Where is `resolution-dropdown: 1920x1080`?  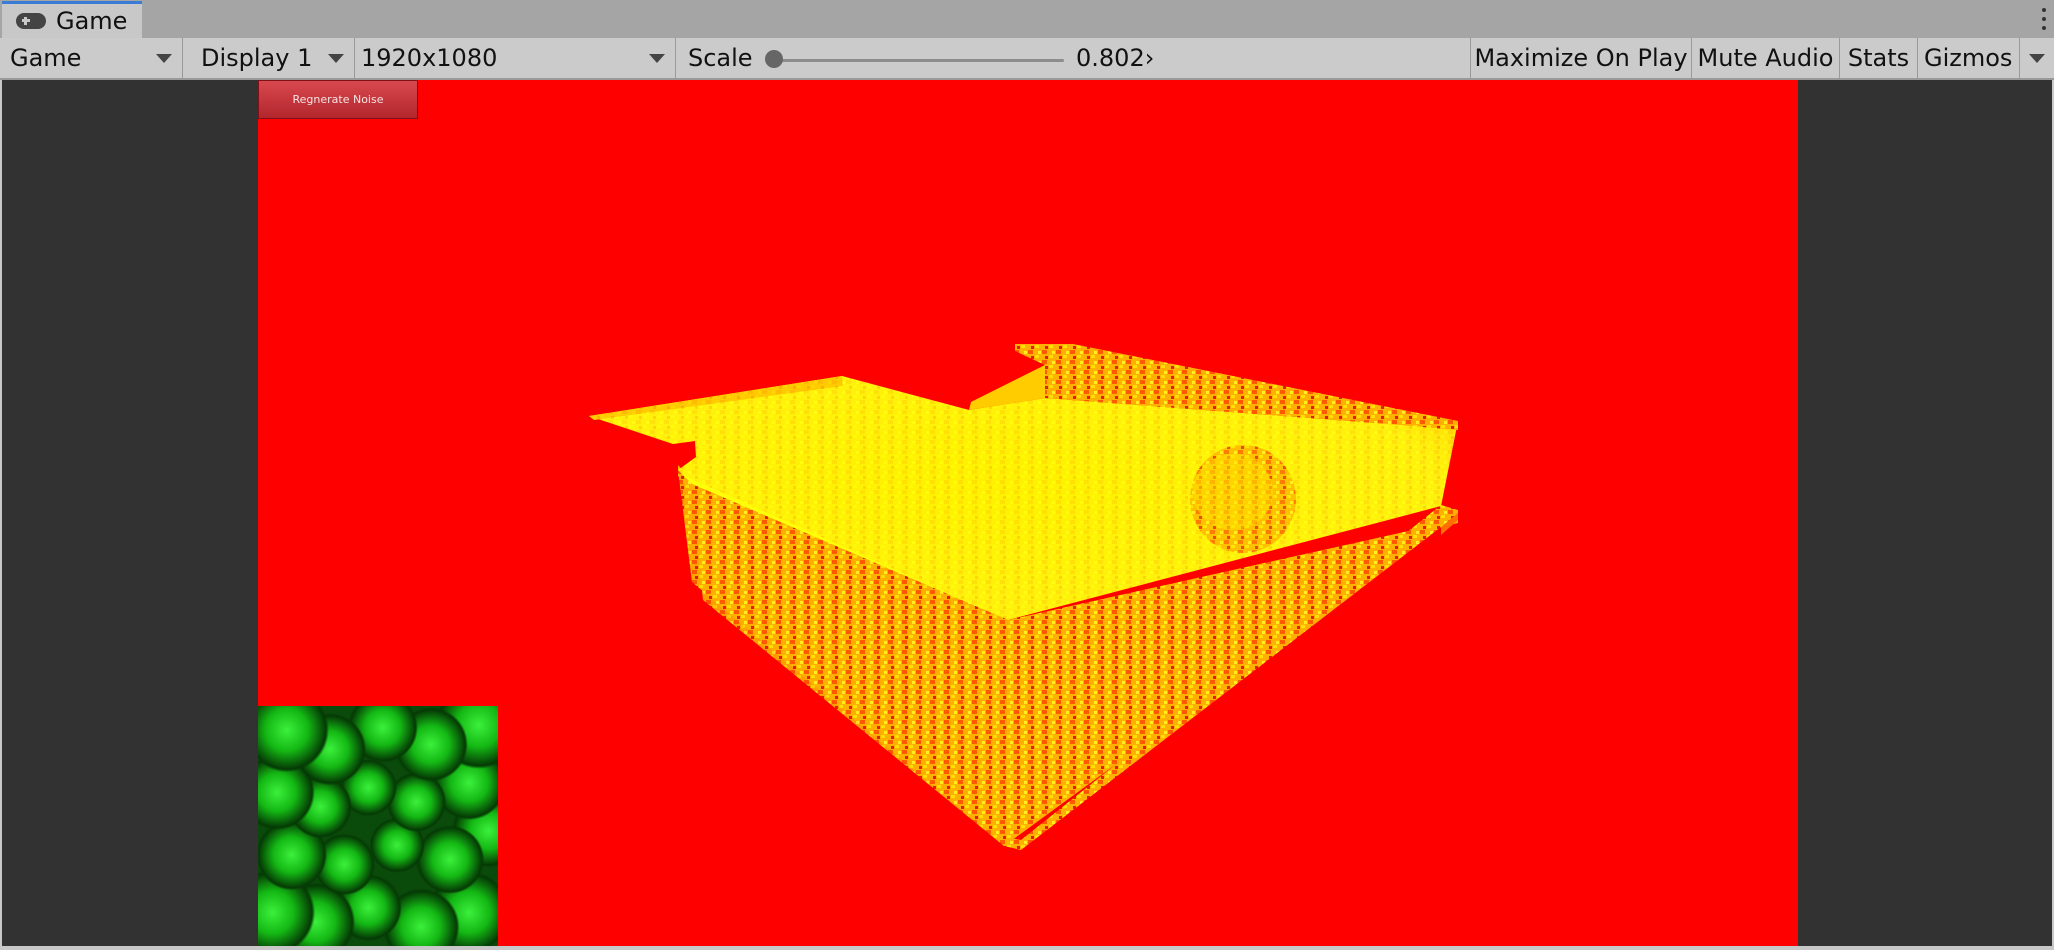
resolution-dropdown: 1920x1080 is located at coordinates (515, 58).